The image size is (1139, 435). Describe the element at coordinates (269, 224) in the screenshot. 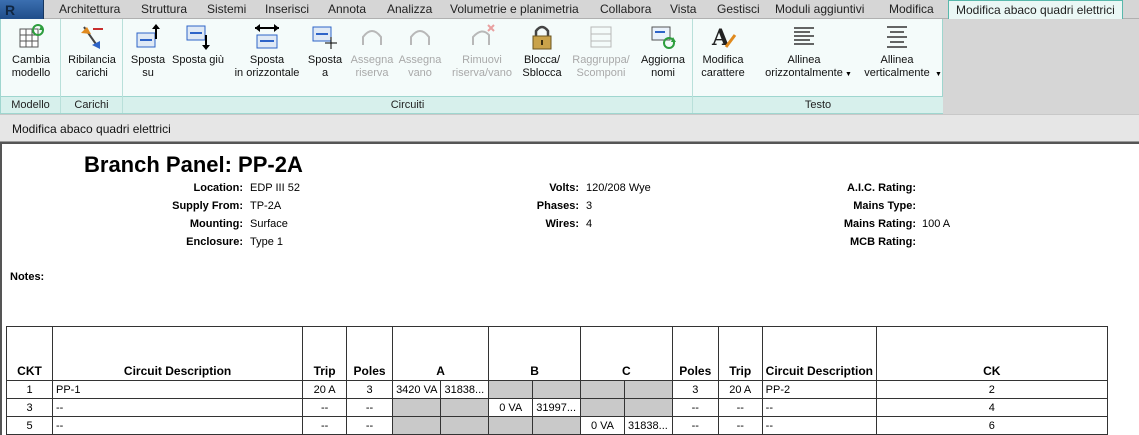

I see `mounting-value: Surface` at that location.